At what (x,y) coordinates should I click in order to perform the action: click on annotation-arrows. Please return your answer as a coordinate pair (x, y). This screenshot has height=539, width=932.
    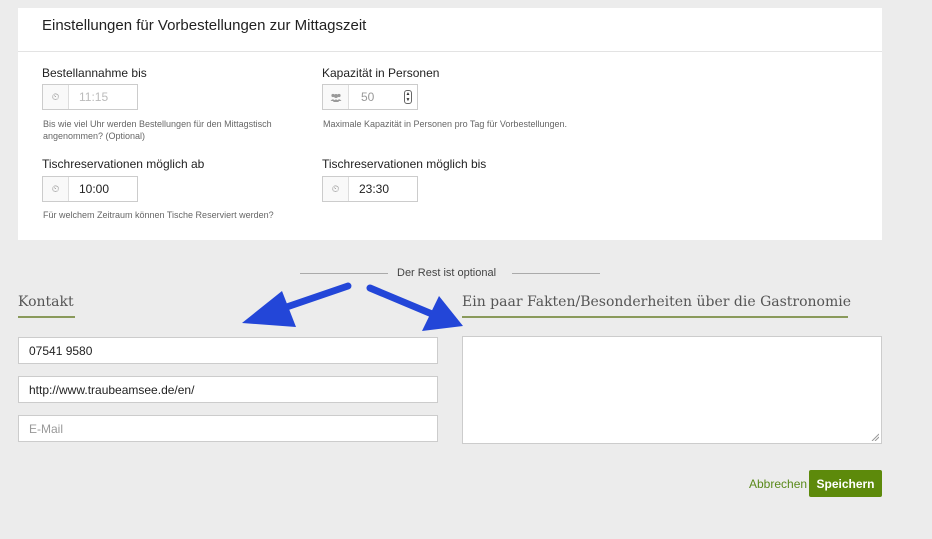
    Looking at the image, I should click on (352, 306).